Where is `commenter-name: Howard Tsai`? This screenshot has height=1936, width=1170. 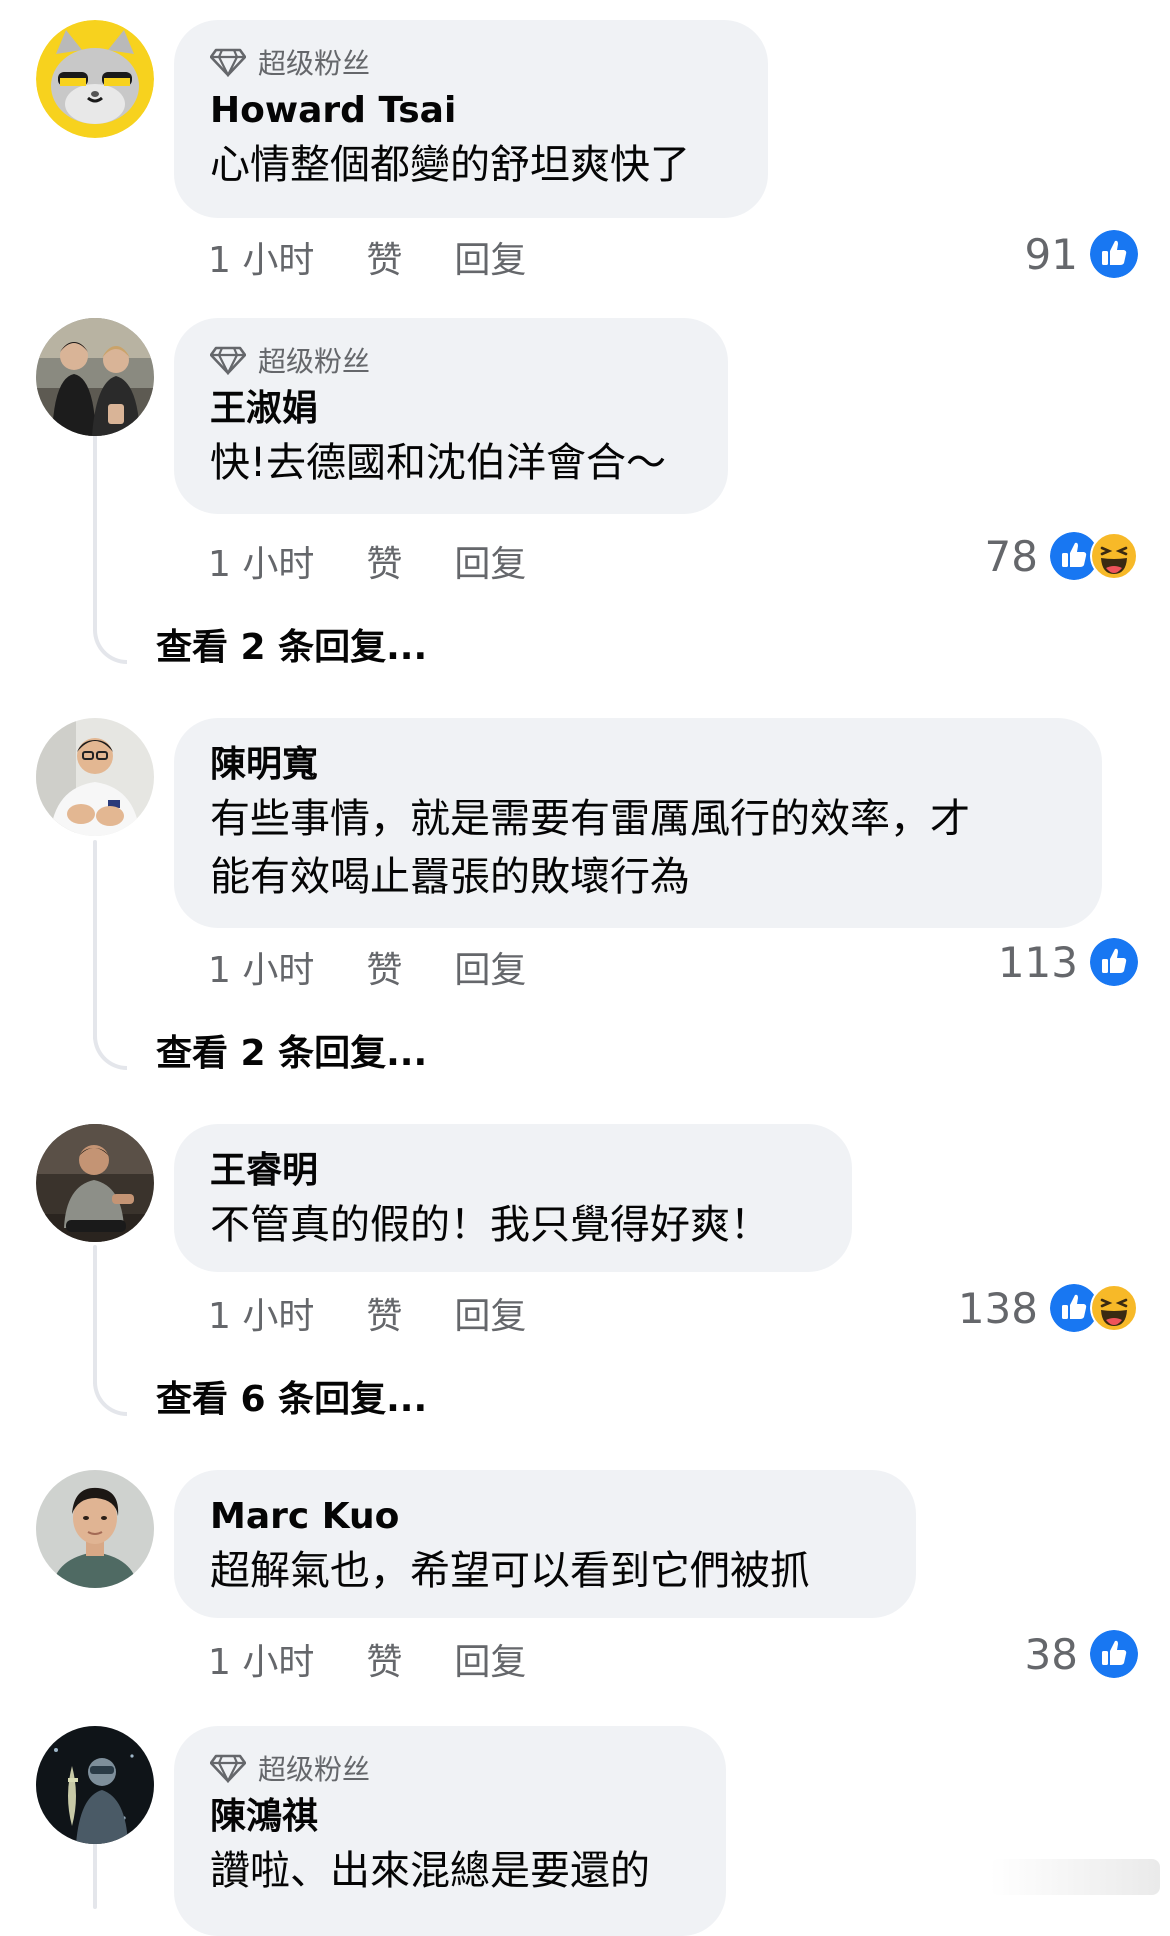 commenter-name: Howard Tsai is located at coordinates (470, 111).